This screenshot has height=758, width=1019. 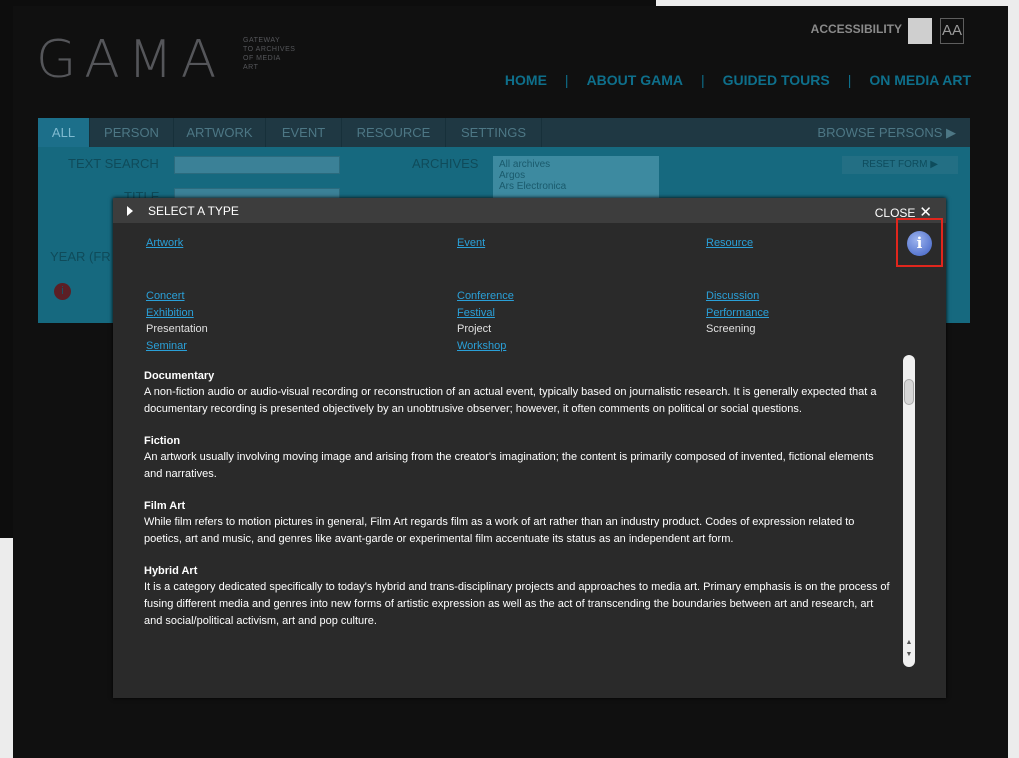 What do you see at coordinates (856, 29) in the screenshot?
I see `accessibility-label: ACCESSIBILITY` at bounding box center [856, 29].